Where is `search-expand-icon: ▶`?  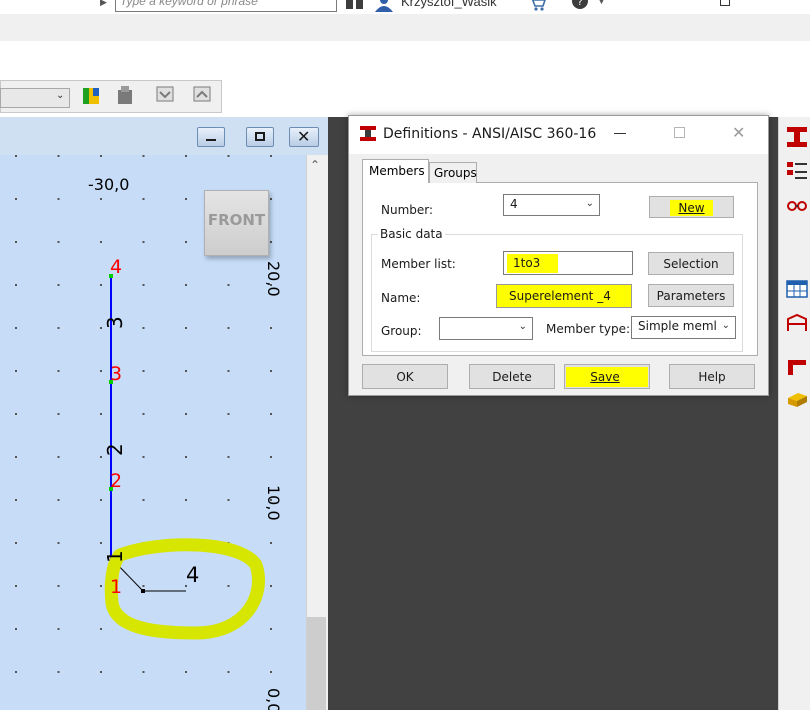 search-expand-icon: ▶ is located at coordinates (105, 5).